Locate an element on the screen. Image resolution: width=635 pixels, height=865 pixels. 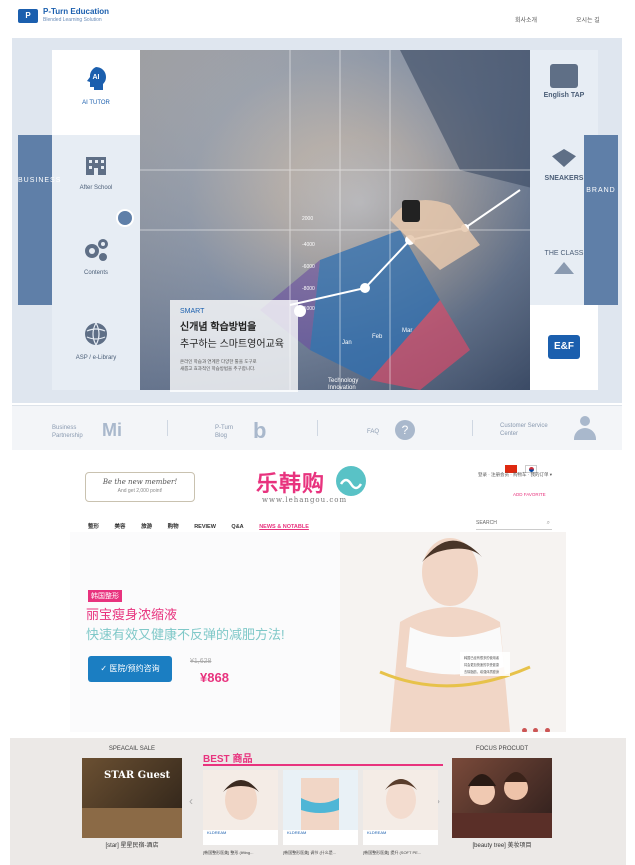
focus-product-caption: [beauty tree] 美妆项目 is located at coordinates (502, 844).